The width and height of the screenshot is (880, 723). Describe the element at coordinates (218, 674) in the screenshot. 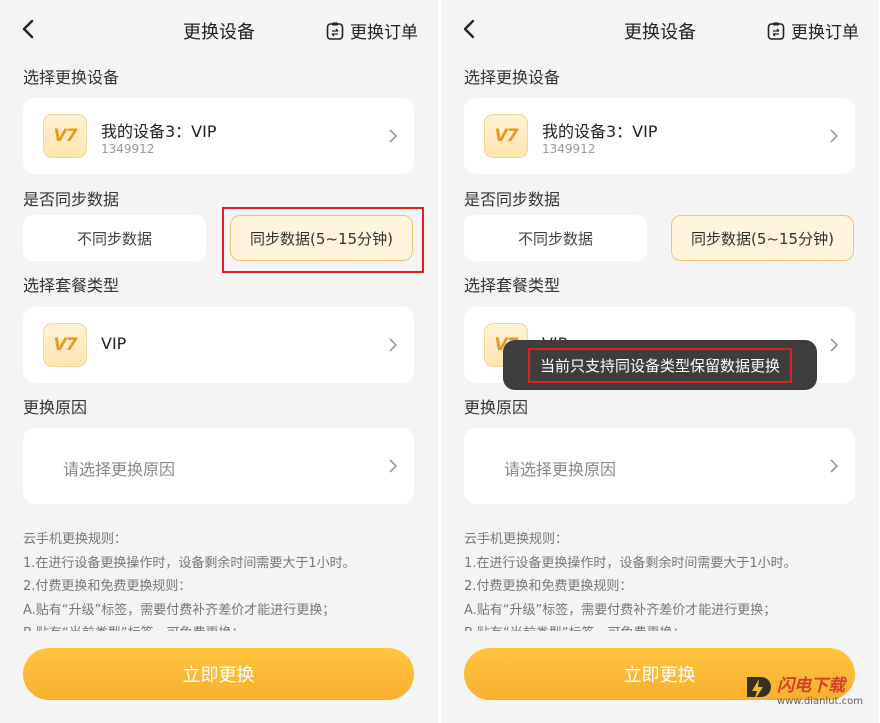

I see `confirm-change-button: 立即更换` at that location.